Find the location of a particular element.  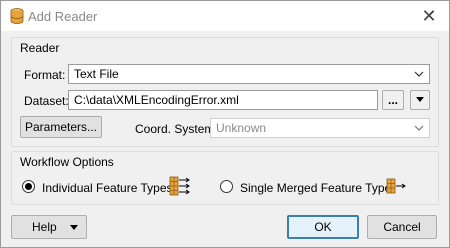

radio-individual-feature-types: Individual Feature Types is located at coordinates (112, 186).